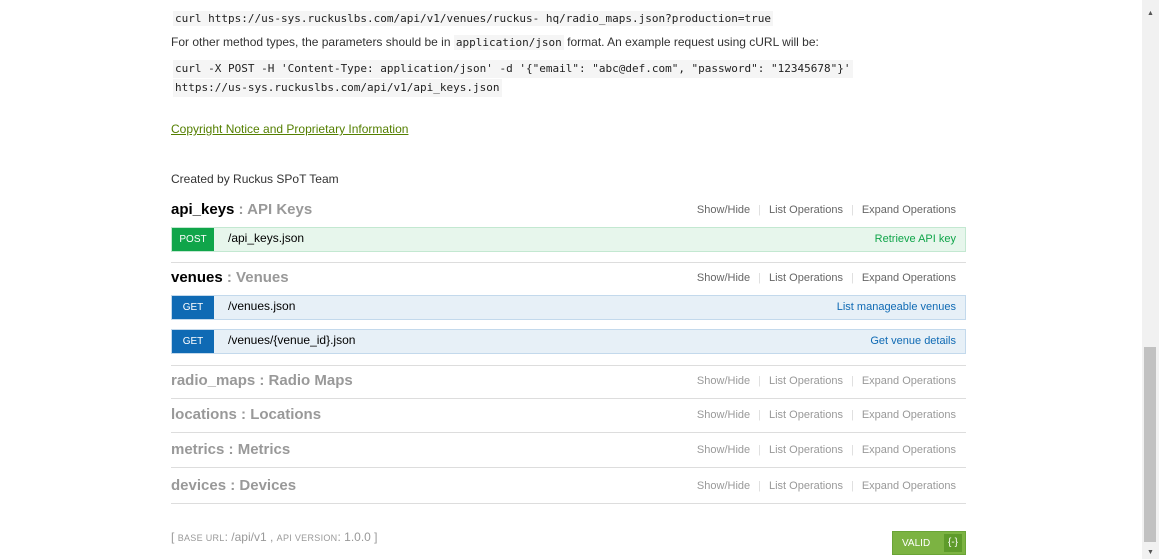 The image size is (1159, 559). What do you see at coordinates (291, 340) in the screenshot?
I see `endpoint-path: /venues/{venue_id}.json` at bounding box center [291, 340].